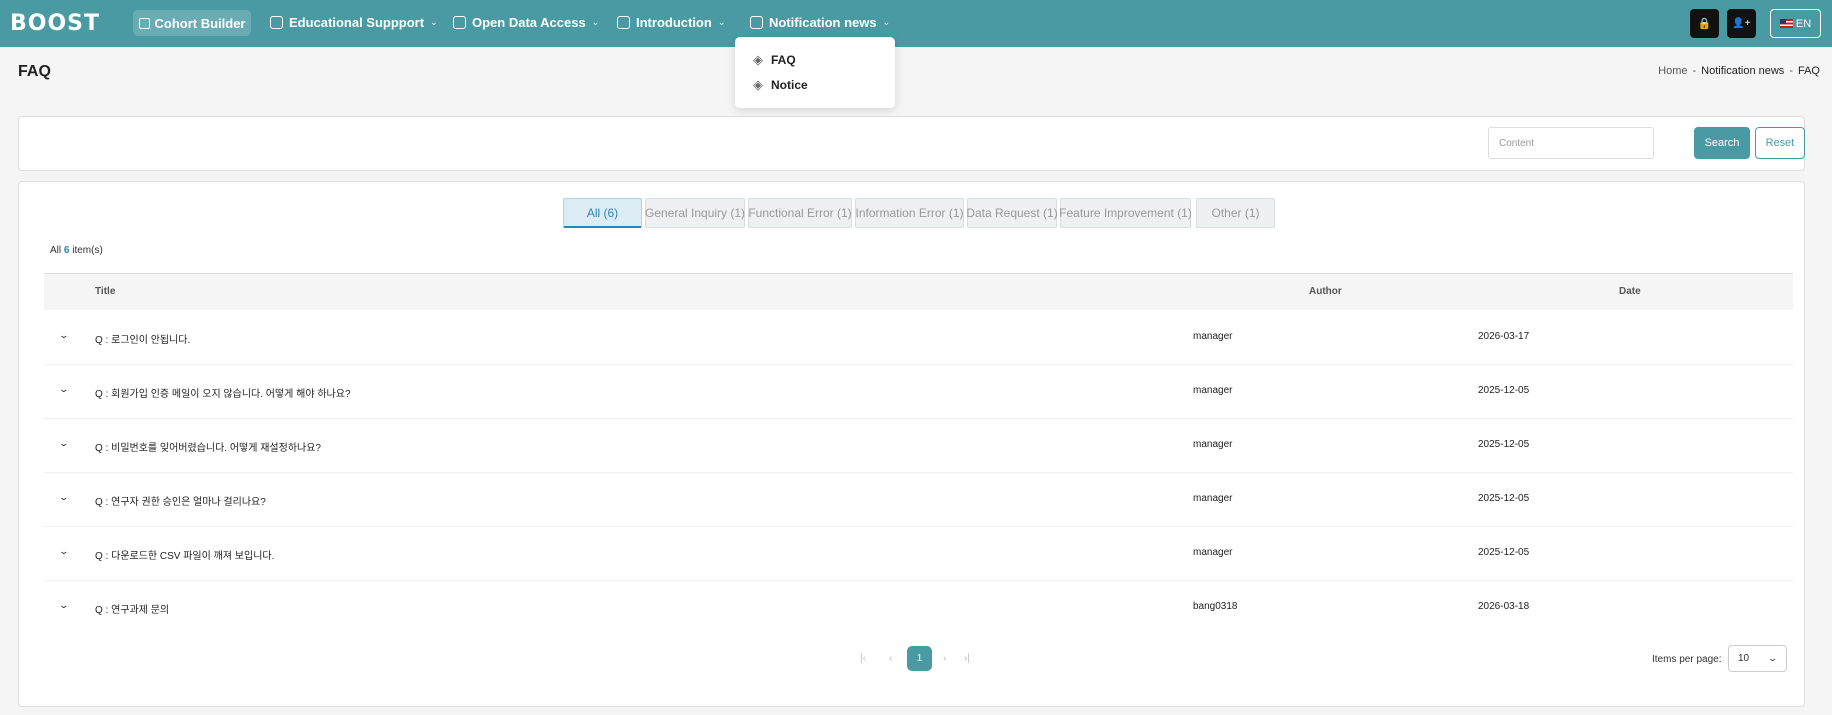 This screenshot has height=715, width=1832. Describe the element at coordinates (34, 71) in the screenshot. I see `page-title: FAQ` at that location.